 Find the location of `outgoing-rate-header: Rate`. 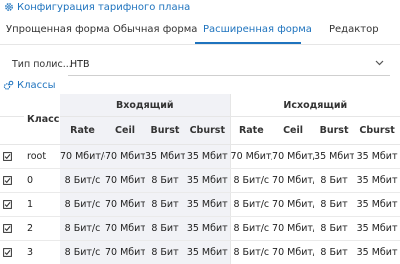

outgoing-rate-header: Rate is located at coordinates (251, 130).